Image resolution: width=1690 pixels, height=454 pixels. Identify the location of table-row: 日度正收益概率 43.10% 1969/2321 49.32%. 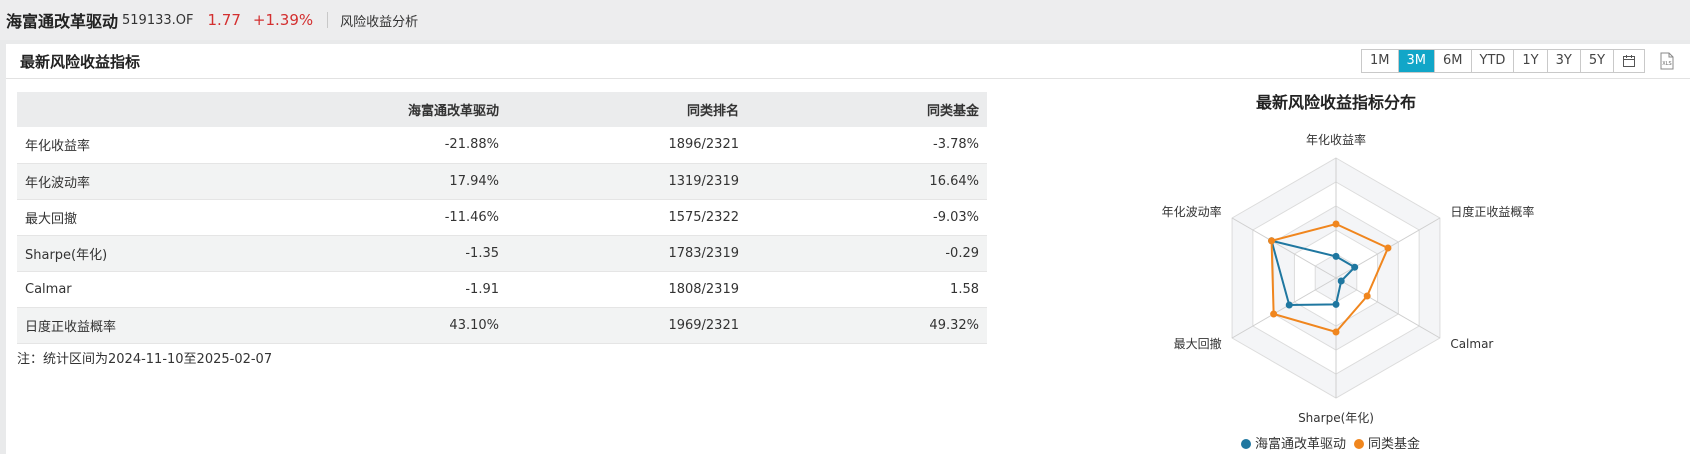
(502, 325).